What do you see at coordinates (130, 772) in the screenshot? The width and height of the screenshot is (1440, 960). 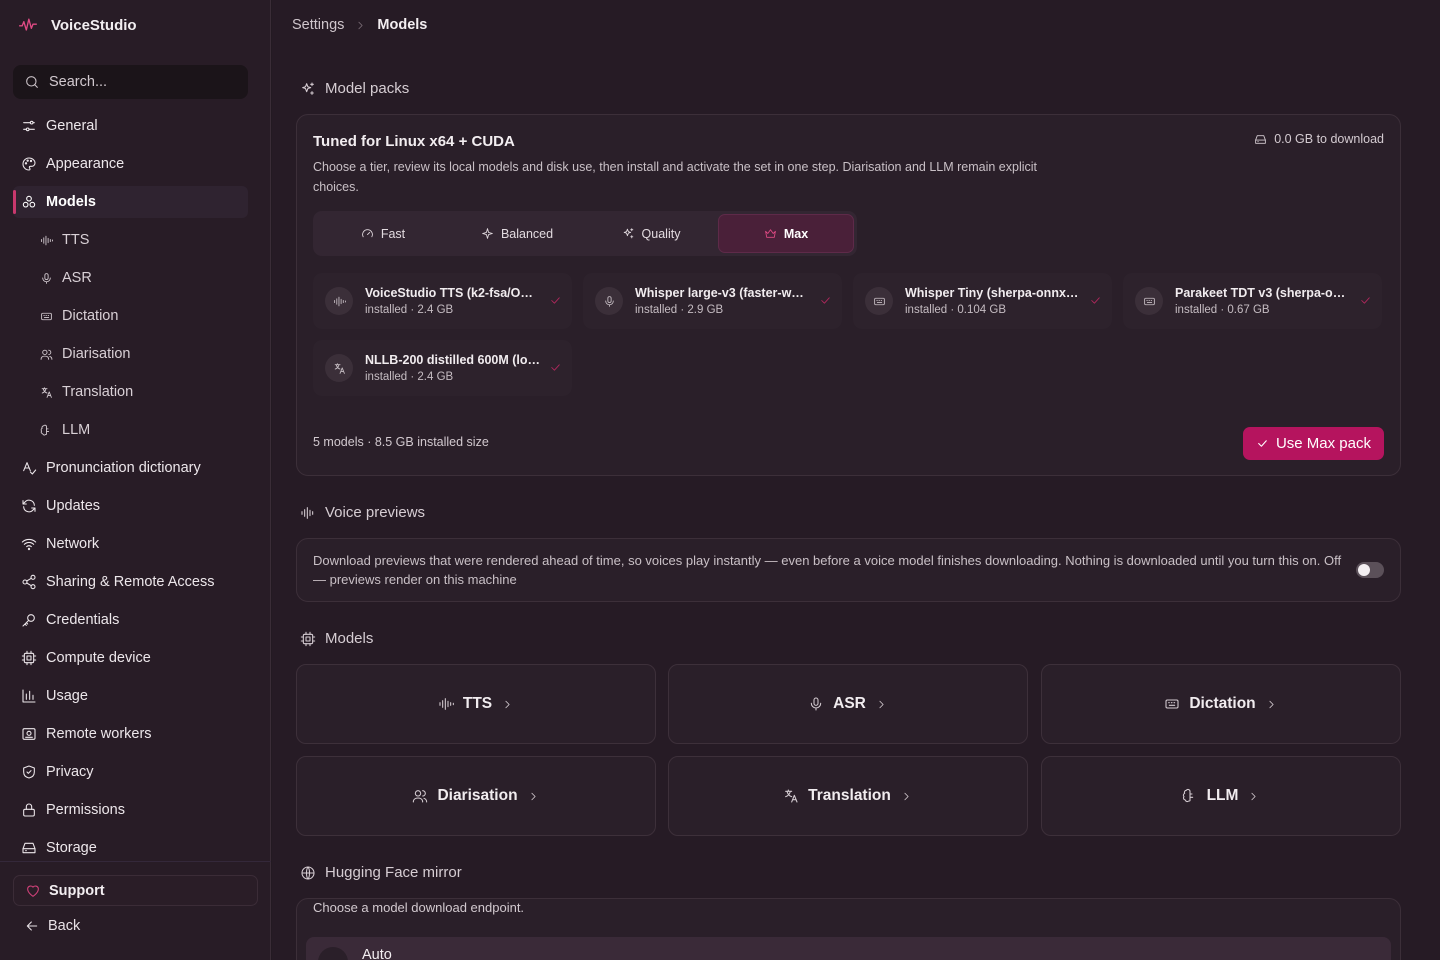 I see `sidebar-item-privacy: Privacy` at bounding box center [130, 772].